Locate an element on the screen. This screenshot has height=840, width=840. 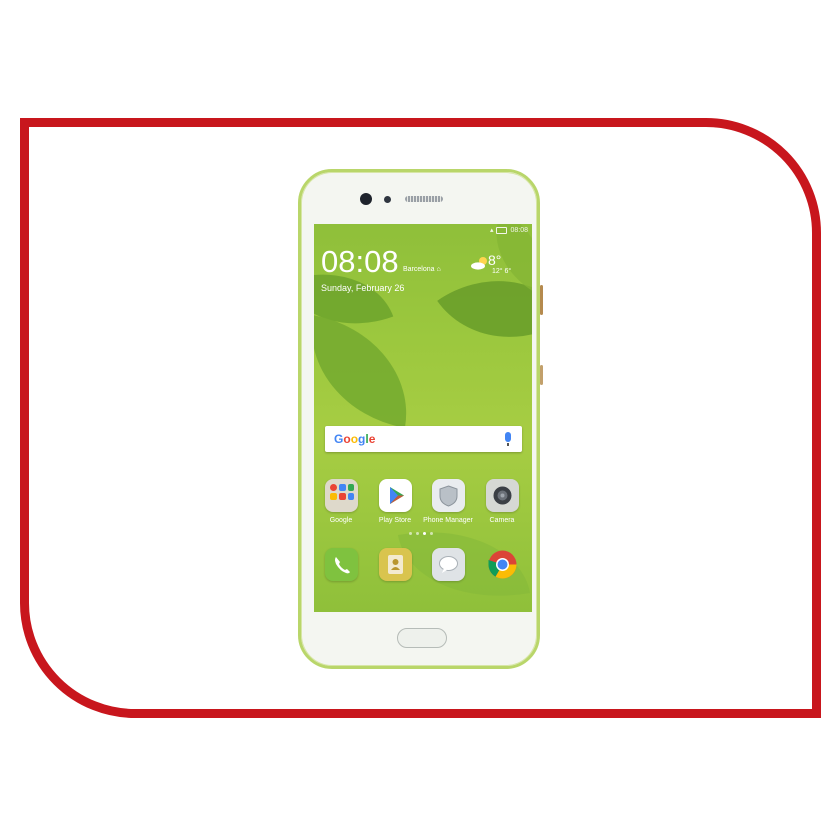
date-label: Sunday, February 26 is located at coordinates (363, 288).